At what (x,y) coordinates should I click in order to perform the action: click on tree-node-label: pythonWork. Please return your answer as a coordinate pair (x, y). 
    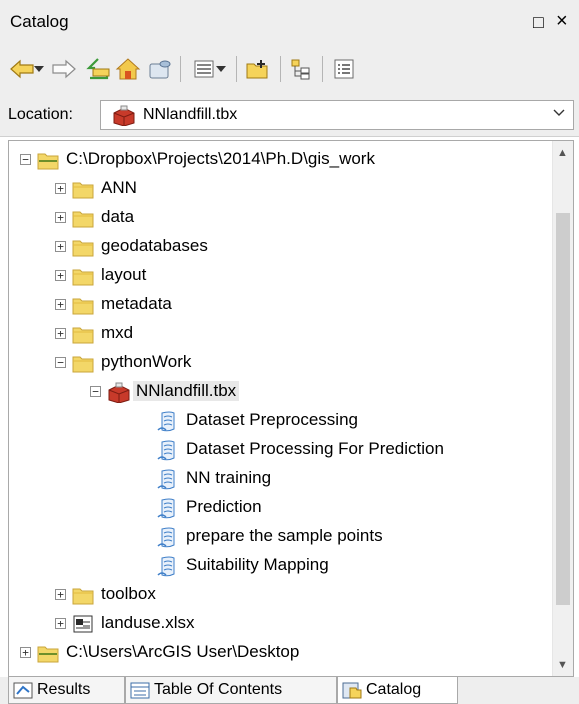
    Looking at the image, I should click on (146, 361).